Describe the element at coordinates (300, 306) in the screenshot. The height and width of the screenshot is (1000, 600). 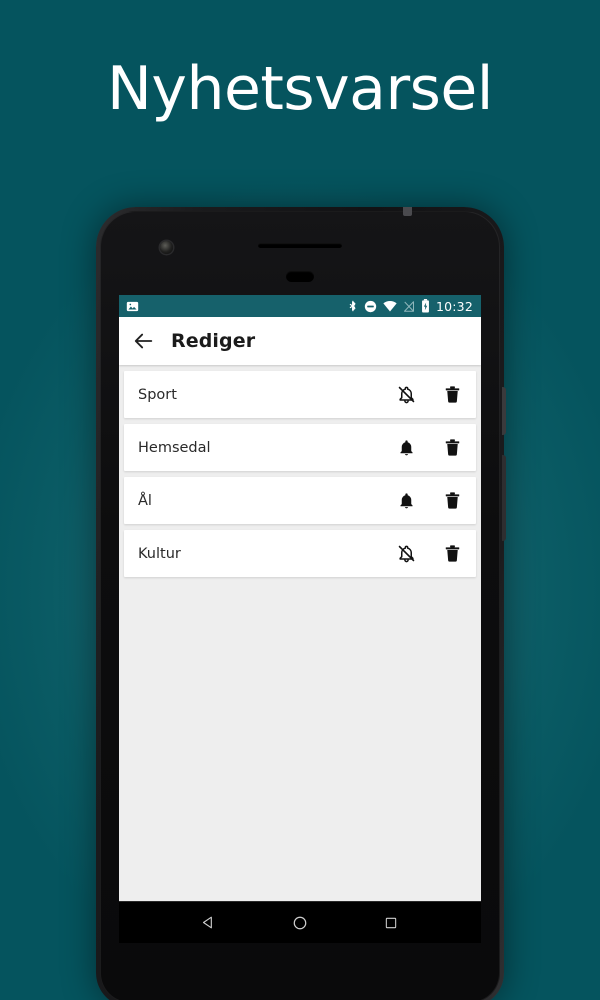
I see `status-bar: 10:32` at that location.